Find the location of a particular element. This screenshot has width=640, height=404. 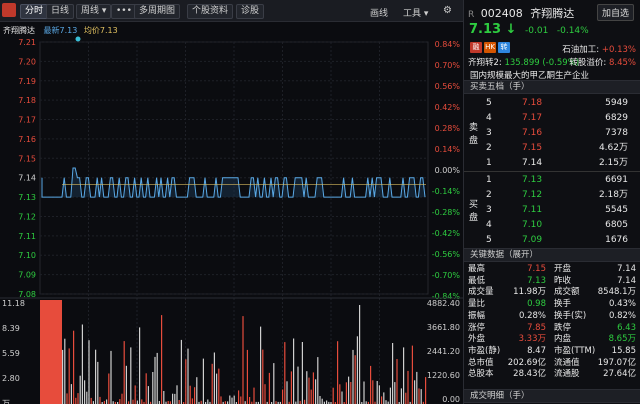

stat-value: 7.15 is located at coordinates (536, 269).